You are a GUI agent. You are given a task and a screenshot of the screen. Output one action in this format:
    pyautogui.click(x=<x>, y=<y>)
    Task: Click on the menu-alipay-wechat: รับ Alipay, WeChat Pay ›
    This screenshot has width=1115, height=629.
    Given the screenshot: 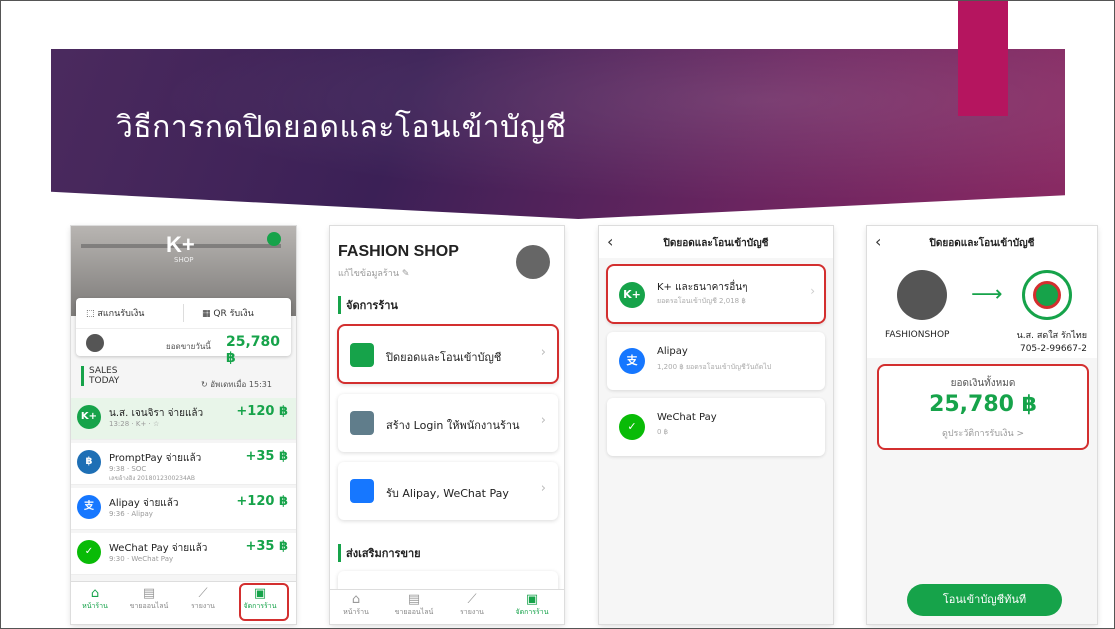 What is the action you would take?
    pyautogui.click(x=448, y=491)
    